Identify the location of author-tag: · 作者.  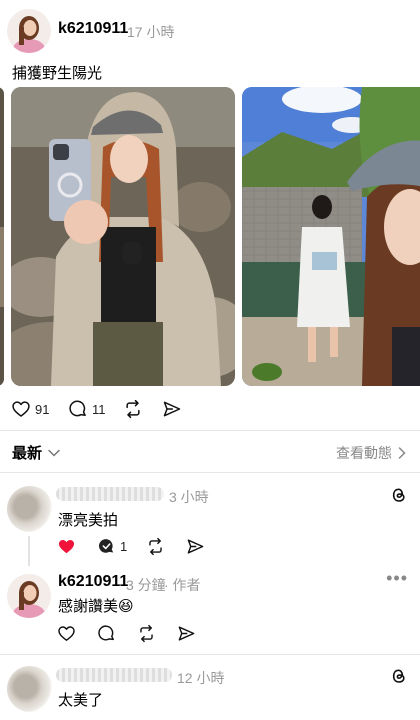
(182, 585).